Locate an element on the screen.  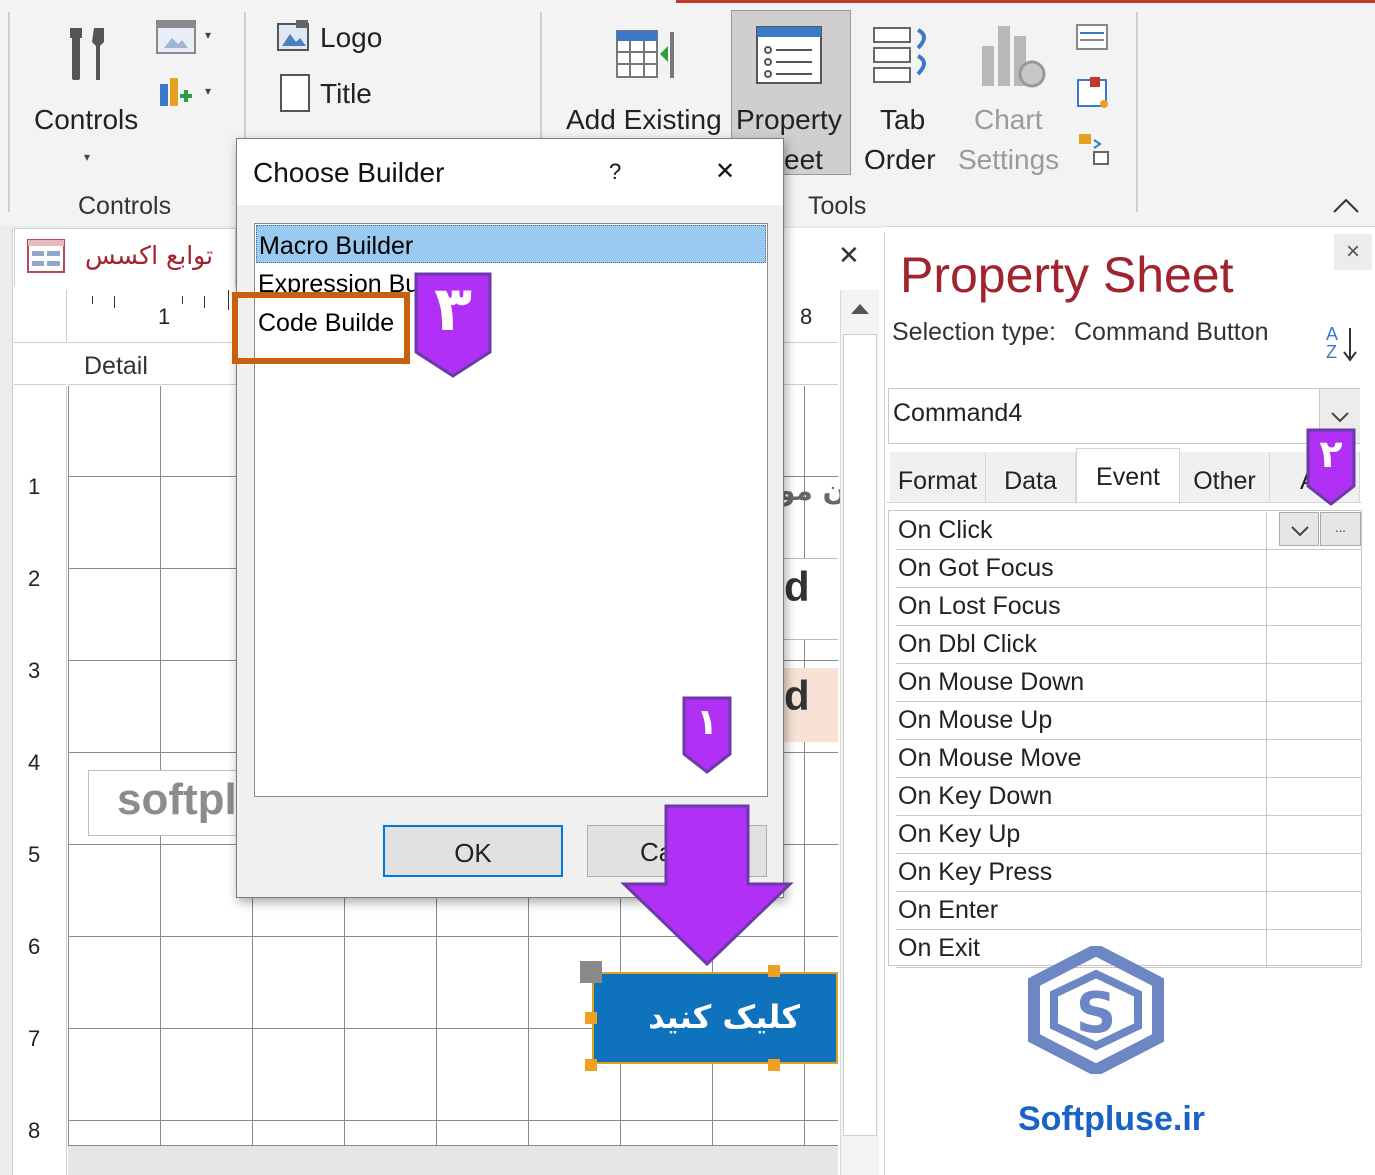
help-icon: ? is located at coordinates (615, 172).